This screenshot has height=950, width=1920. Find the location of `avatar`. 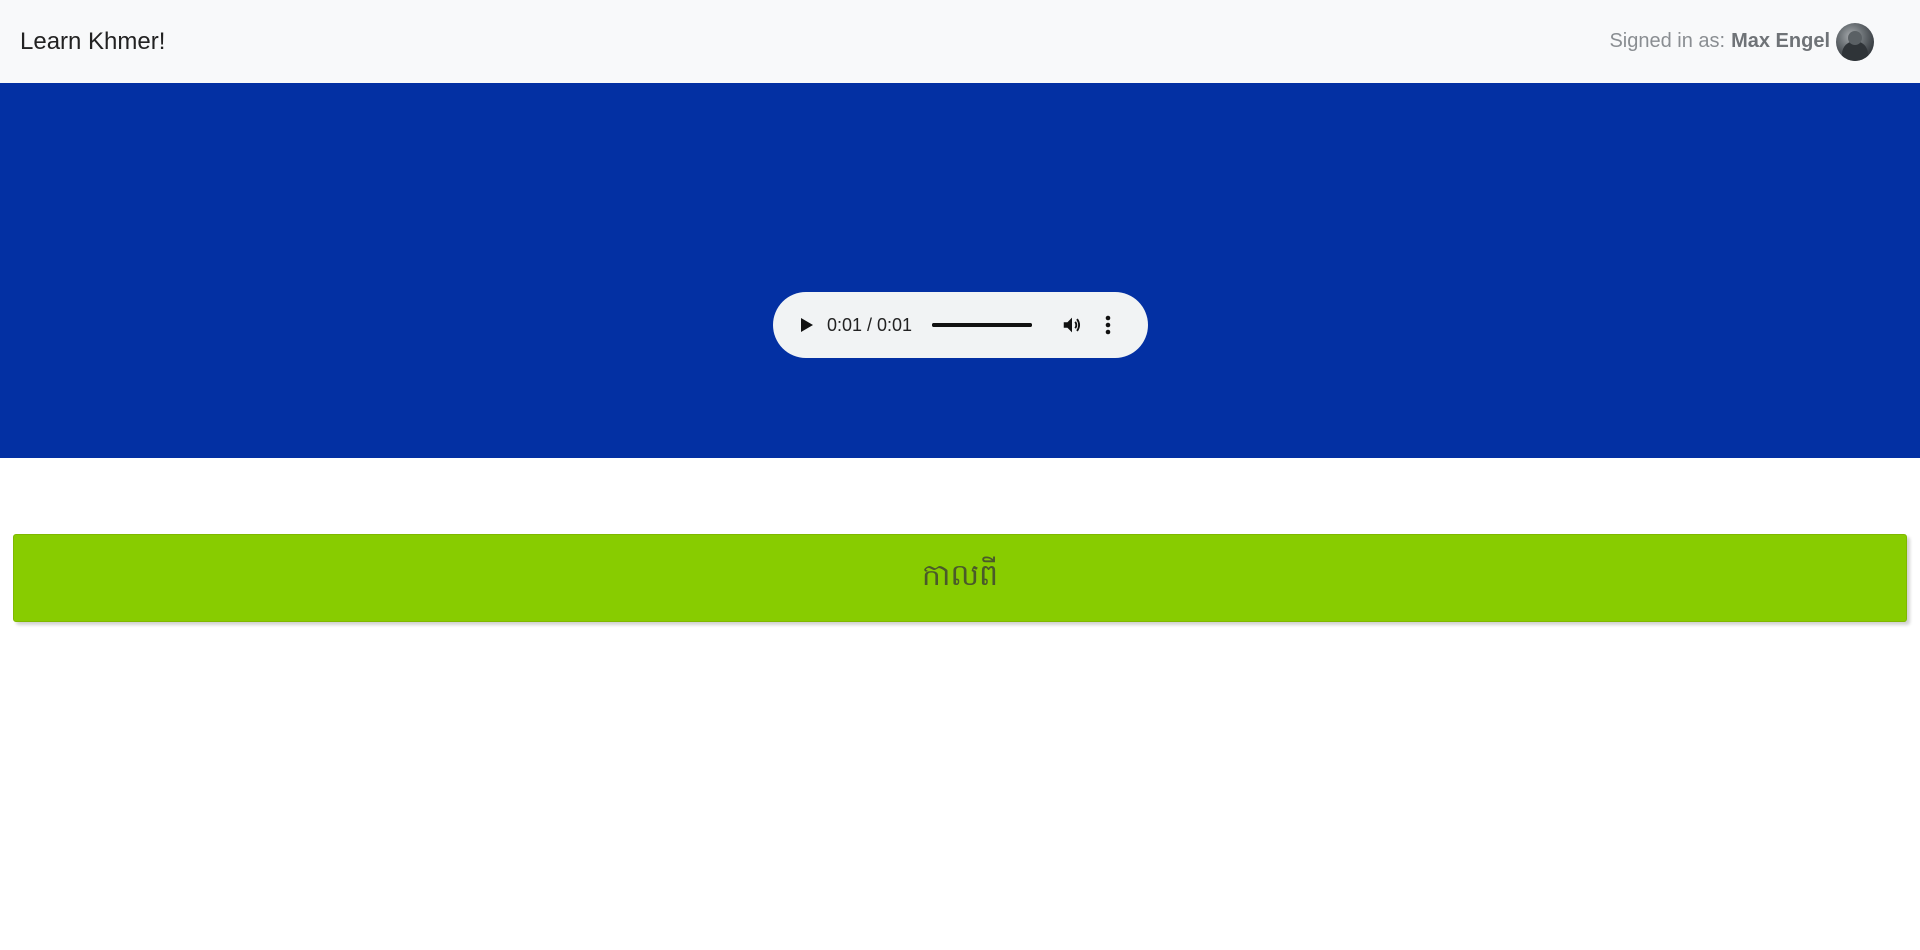

avatar is located at coordinates (1855, 41).